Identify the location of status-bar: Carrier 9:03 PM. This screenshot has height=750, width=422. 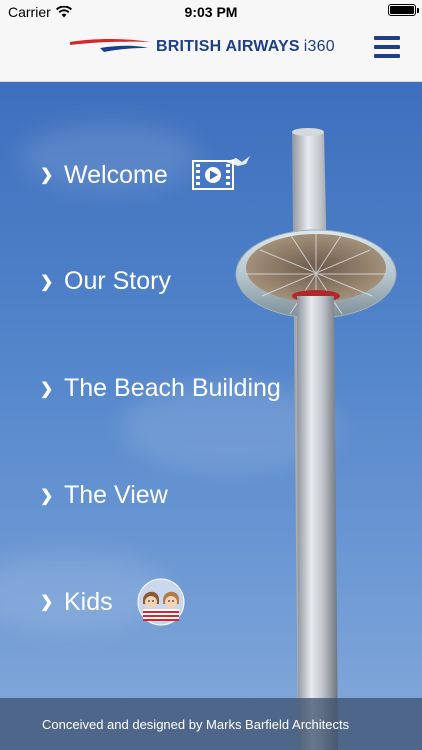
(211, 12).